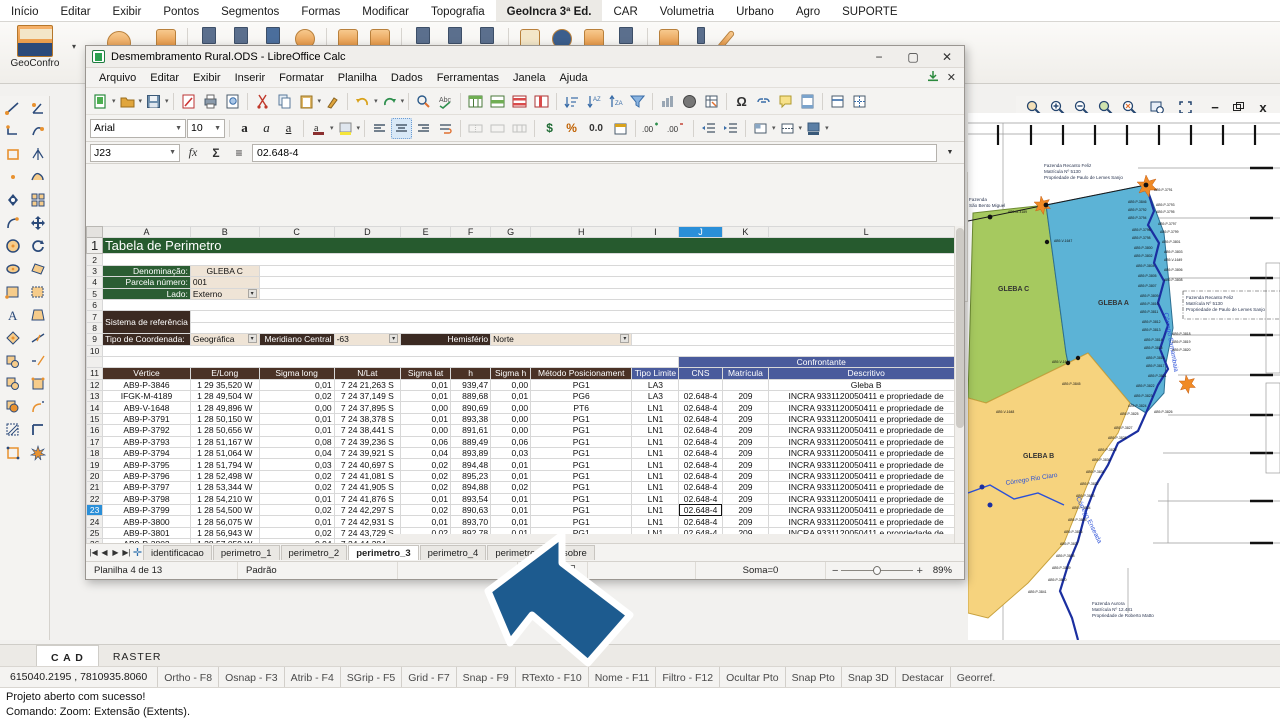  What do you see at coordinates (296, 442) in the screenshot?
I see `cell-sigma-long: 0,08` at bounding box center [296, 442].